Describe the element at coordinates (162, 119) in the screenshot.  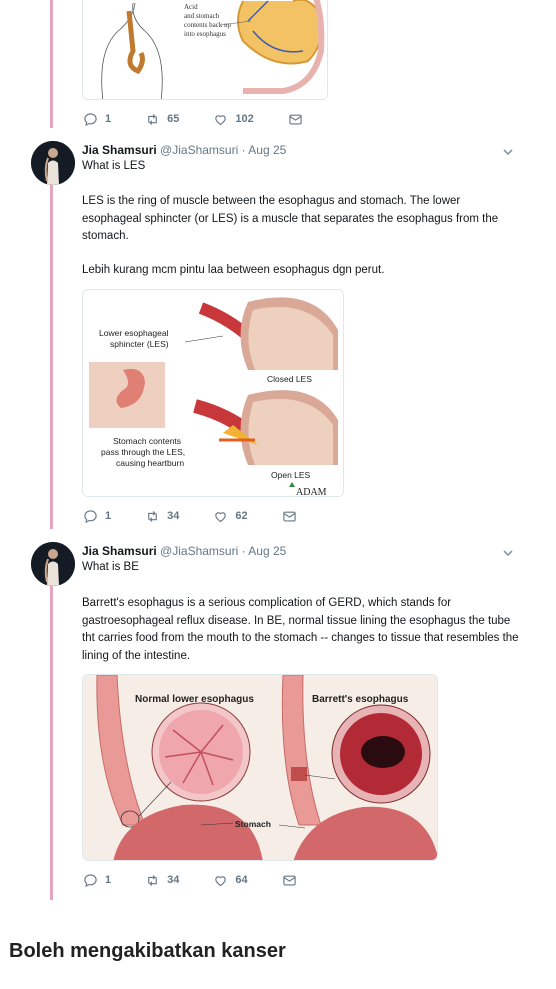
I see `retweet-button: 65` at that location.